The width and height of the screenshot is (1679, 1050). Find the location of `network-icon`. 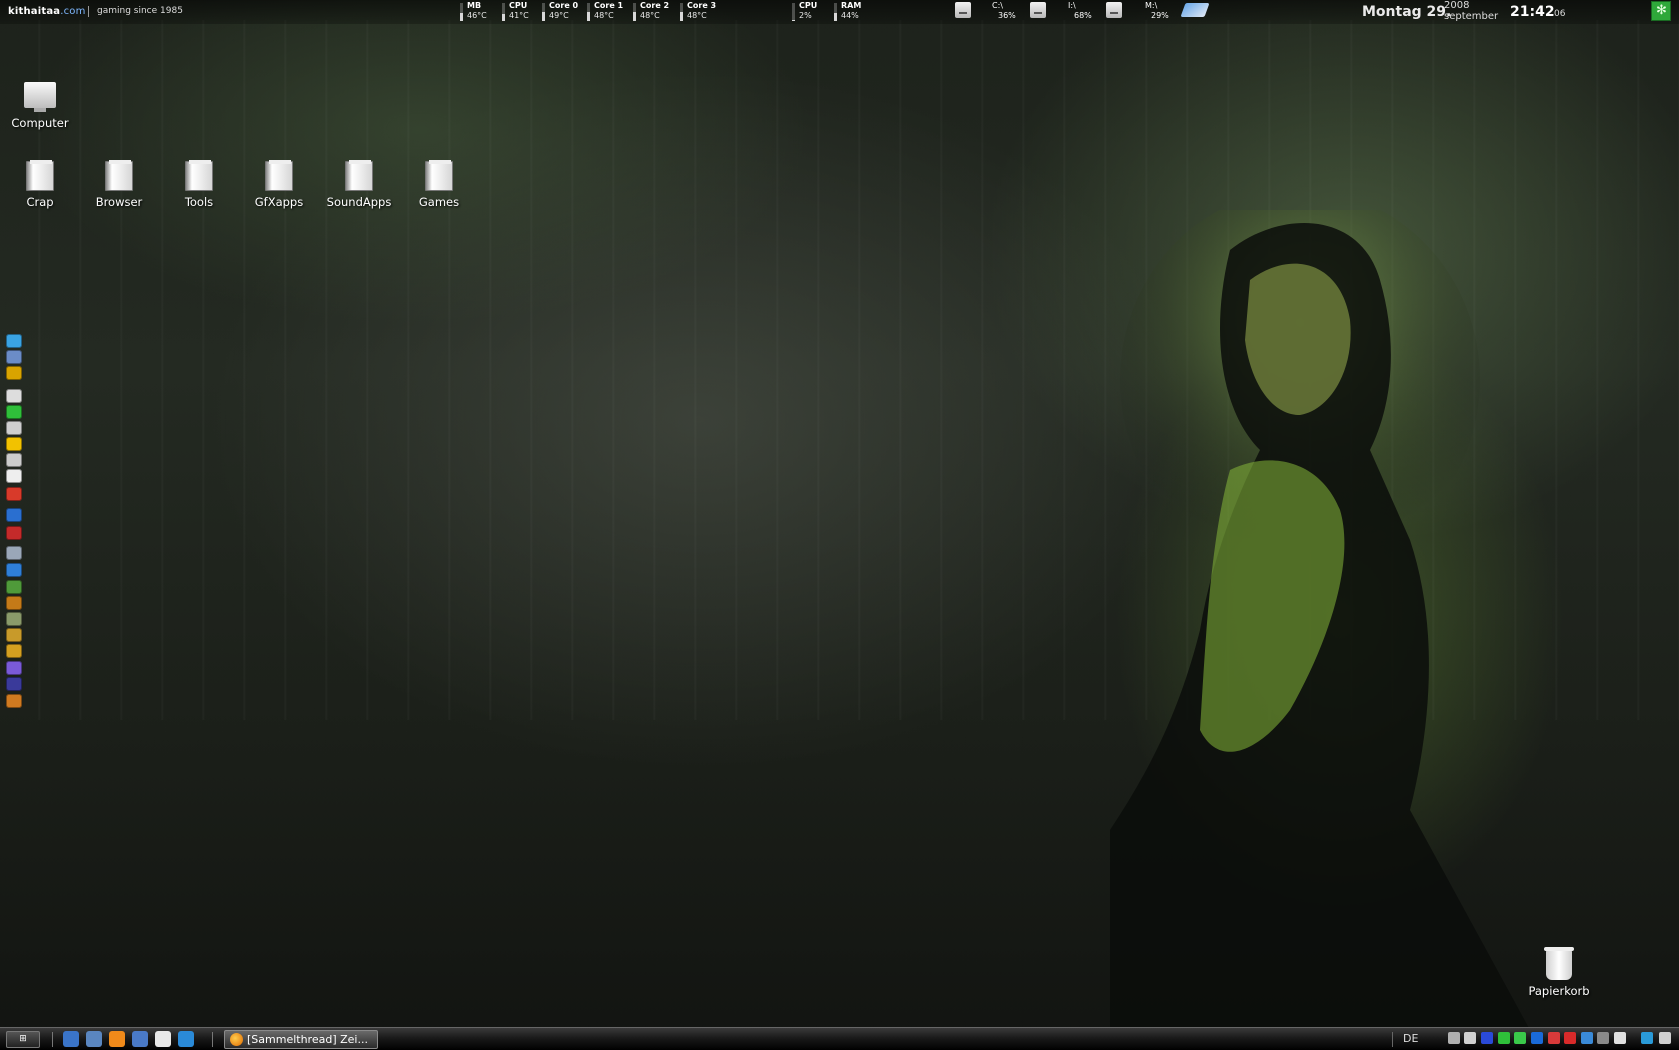

network-icon is located at coordinates (1195, 10).